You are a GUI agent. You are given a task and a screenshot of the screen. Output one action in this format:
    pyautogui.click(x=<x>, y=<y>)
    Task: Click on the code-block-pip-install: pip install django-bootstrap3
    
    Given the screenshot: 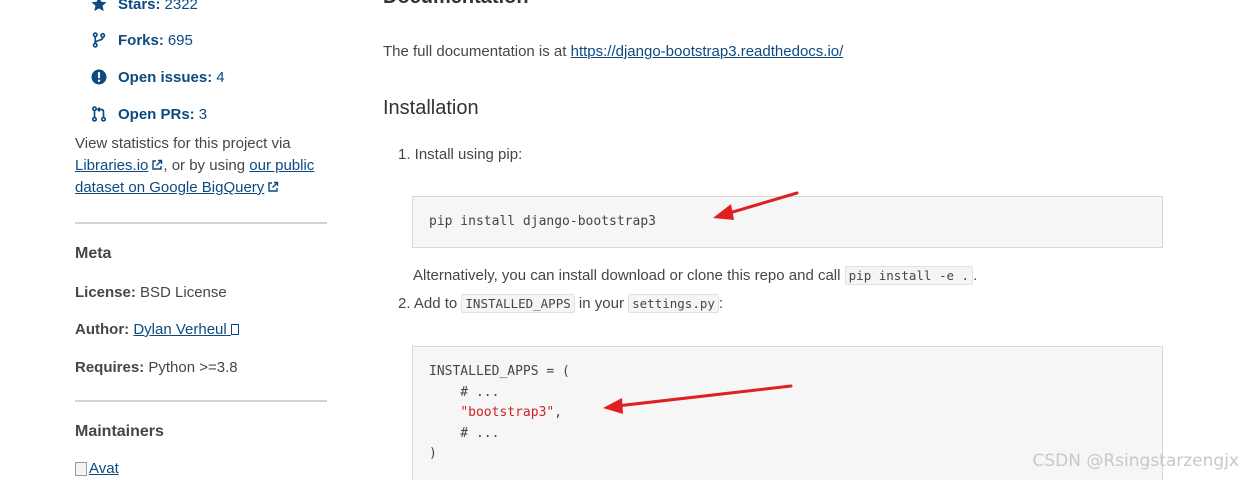 What is the action you would take?
    pyautogui.click(x=787, y=222)
    